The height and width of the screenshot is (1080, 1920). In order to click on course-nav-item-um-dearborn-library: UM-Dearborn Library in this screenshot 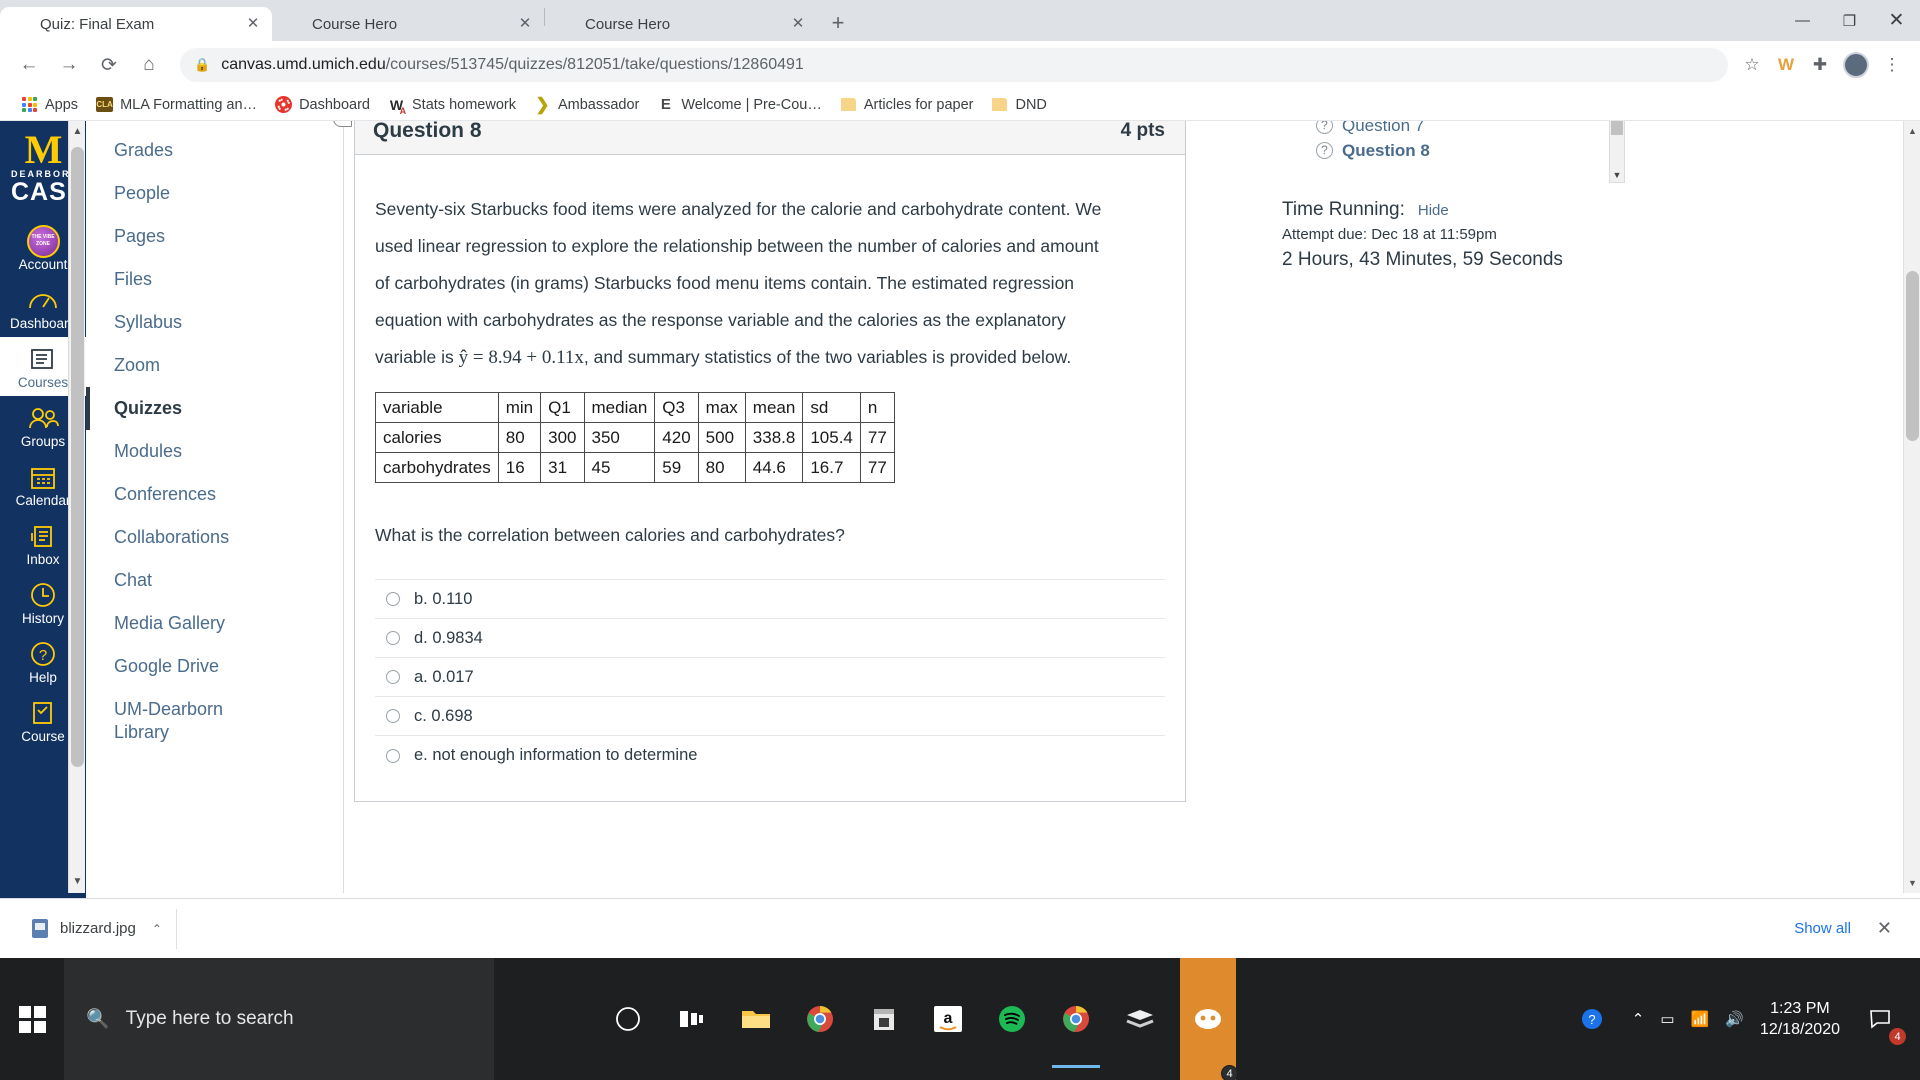, I will do `click(171, 721)`.